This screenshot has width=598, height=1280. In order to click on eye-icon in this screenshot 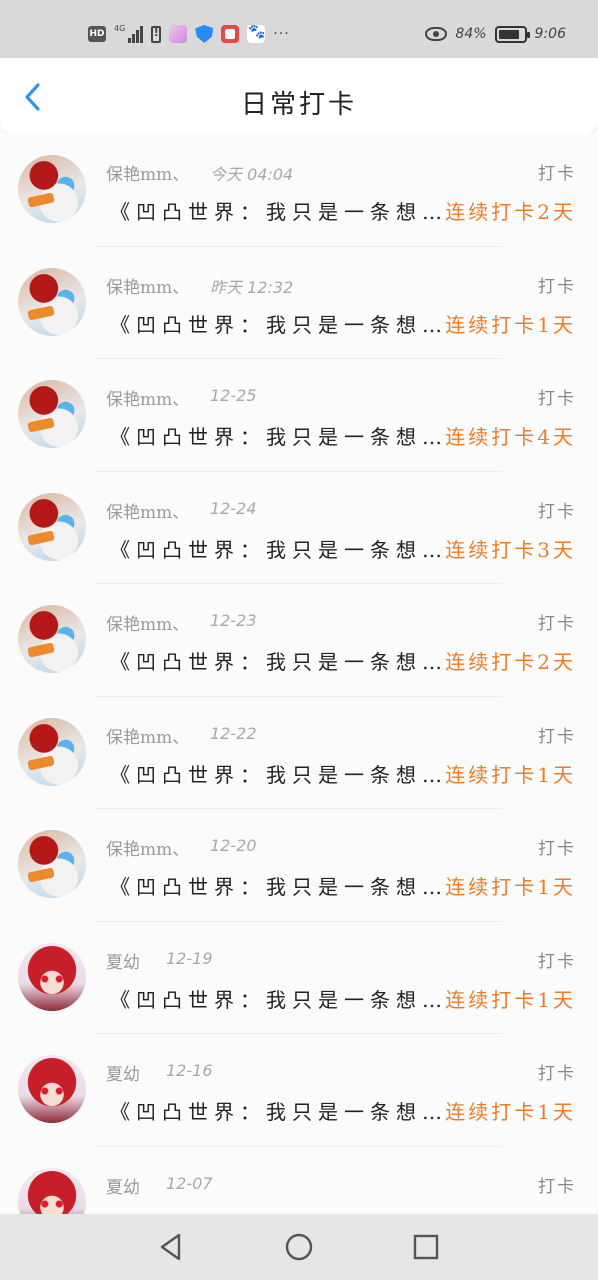, I will do `click(436, 34)`.